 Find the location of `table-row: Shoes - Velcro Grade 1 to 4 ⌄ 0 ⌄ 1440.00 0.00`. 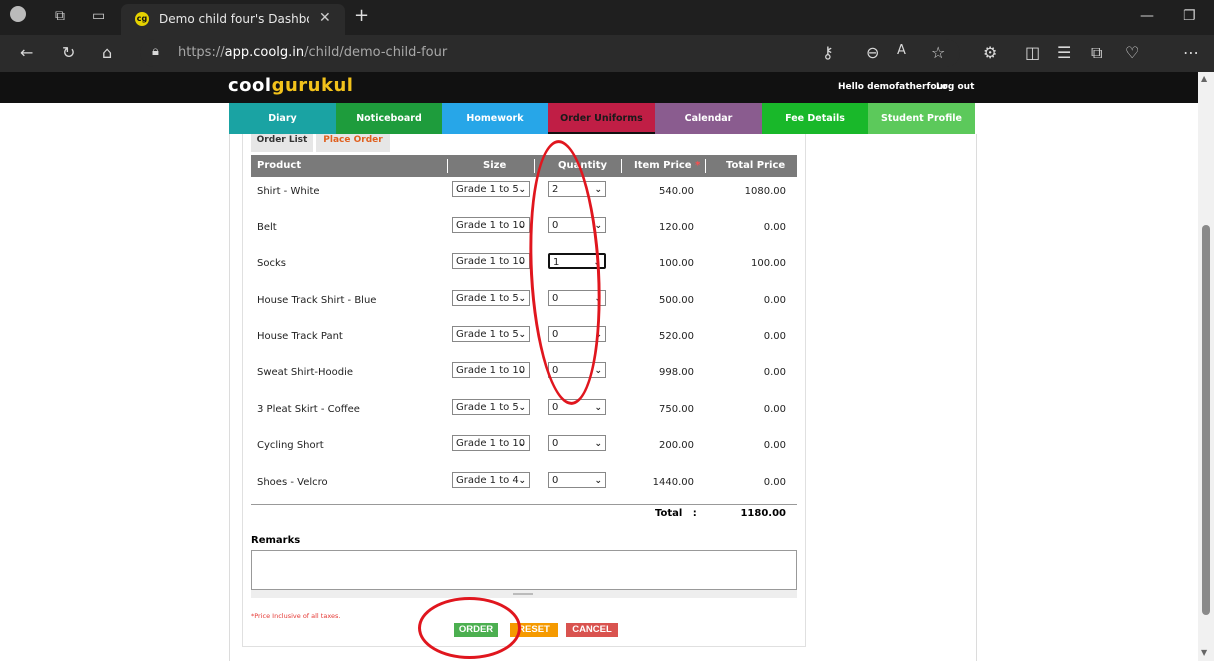

table-row: Shoes - Velcro Grade 1 to 4 ⌄ 0 ⌄ 1440.00 0.00 is located at coordinates (524, 486).